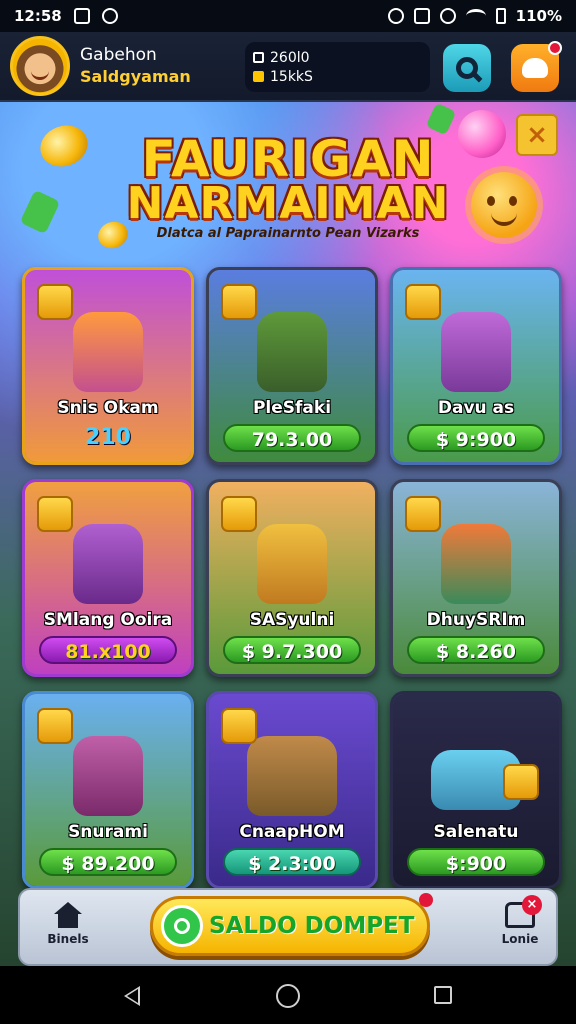  What do you see at coordinates (476, 438) in the screenshot?
I see `card-price: $ 9:900` at bounding box center [476, 438].